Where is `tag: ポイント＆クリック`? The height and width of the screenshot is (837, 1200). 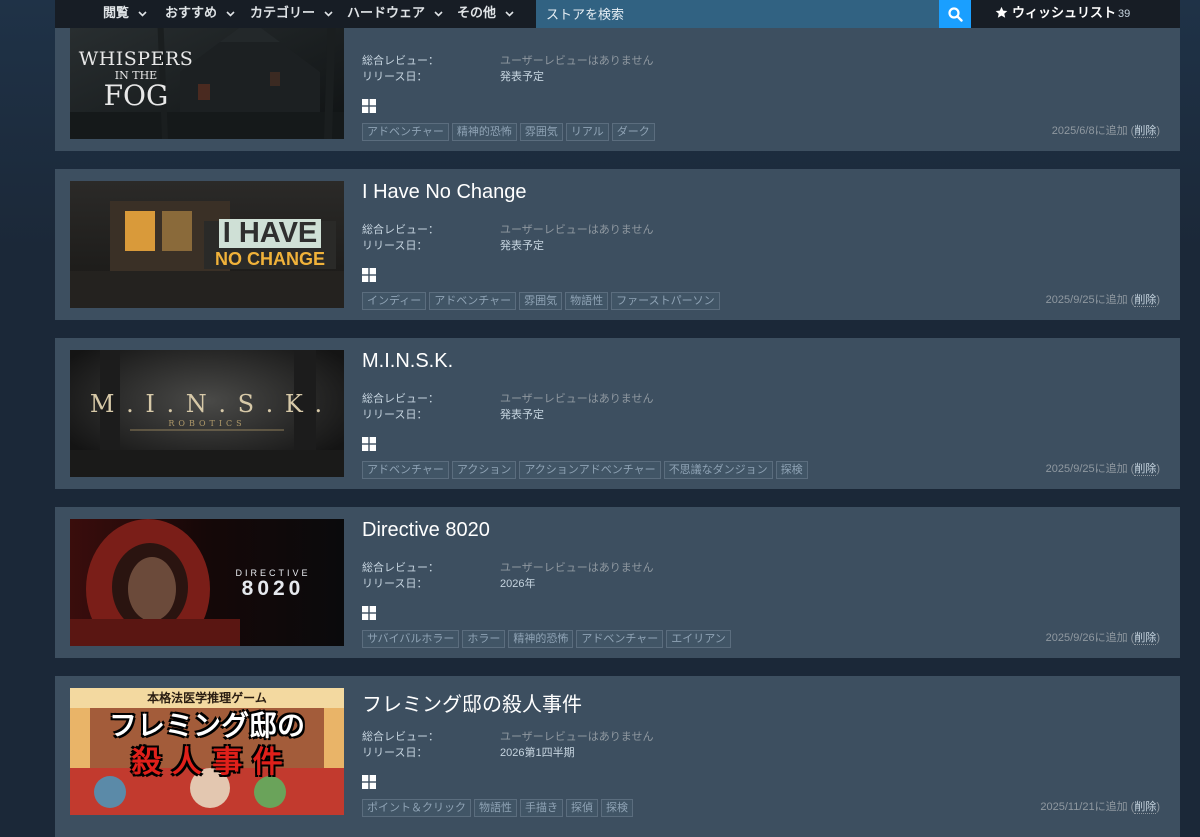
tag: ポイント＆クリック is located at coordinates (416, 808).